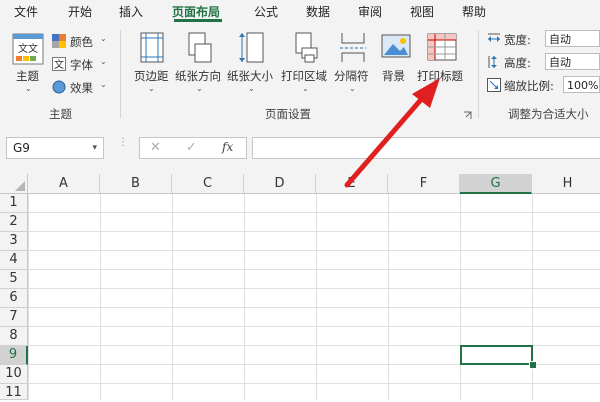  What do you see at coordinates (392, 133) in the screenshot?
I see `annotation-arrow` at bounding box center [392, 133].